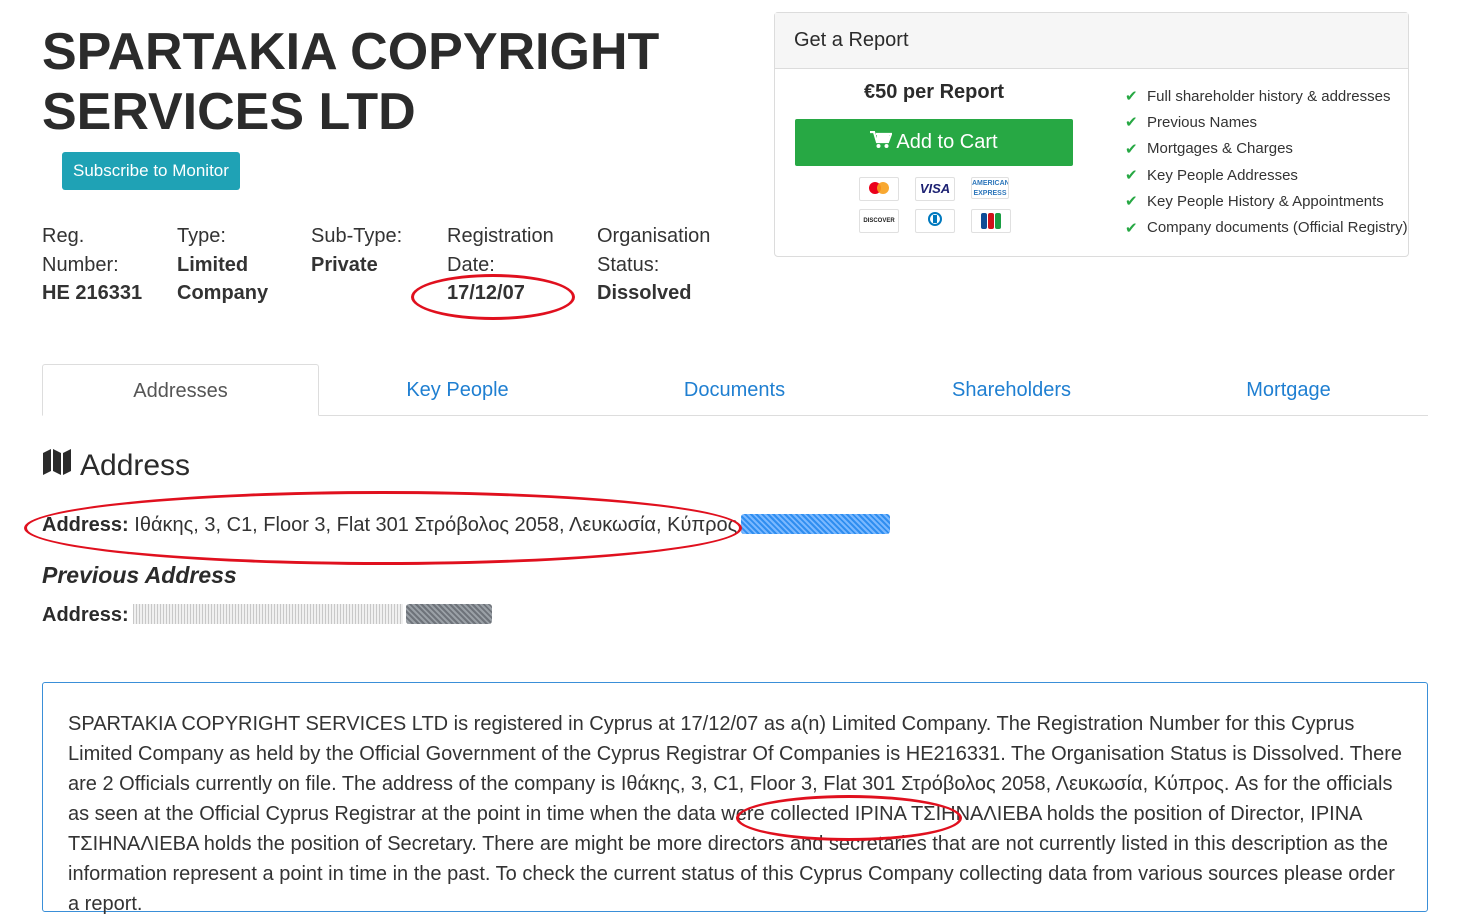  I want to click on type-label: Type:, so click(201, 236).